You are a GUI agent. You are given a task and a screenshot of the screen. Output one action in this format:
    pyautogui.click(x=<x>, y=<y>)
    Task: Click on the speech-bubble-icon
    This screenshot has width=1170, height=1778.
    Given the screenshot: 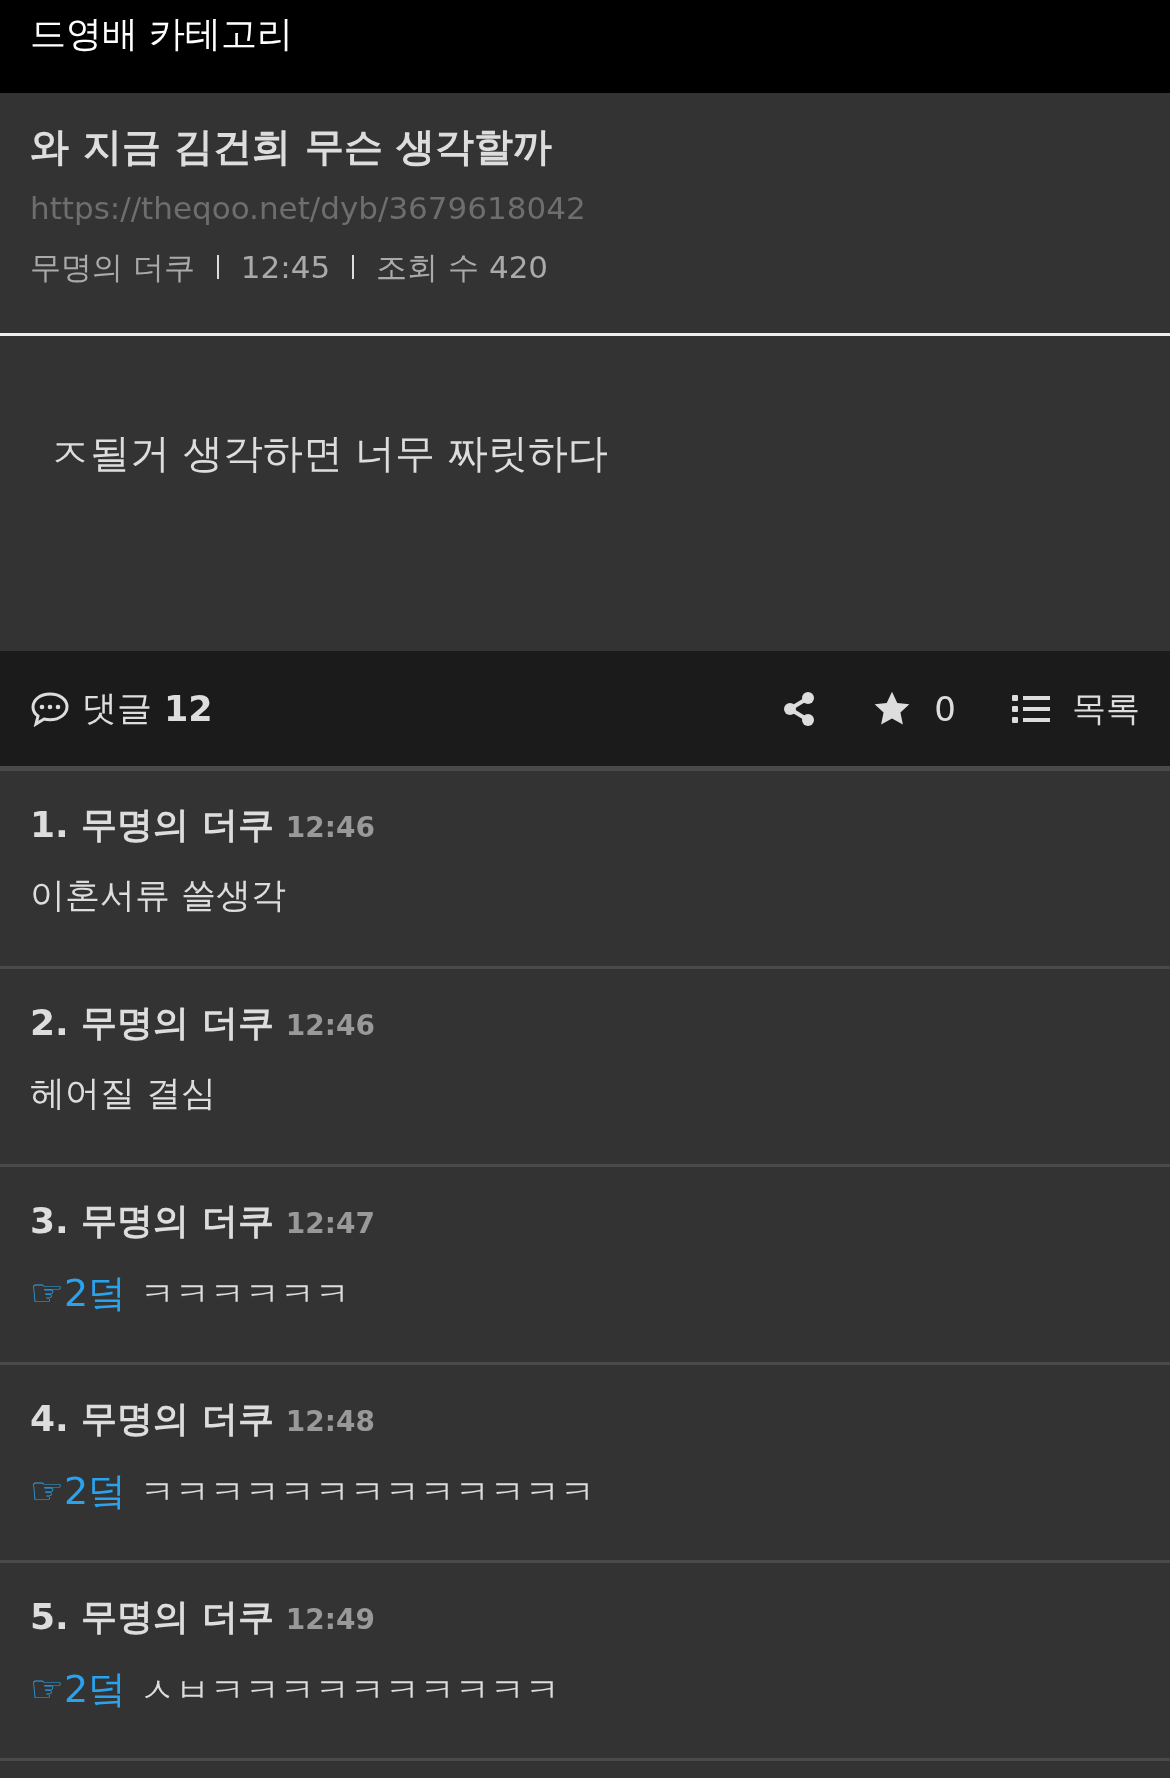 What is the action you would take?
    pyautogui.click(x=50, y=708)
    